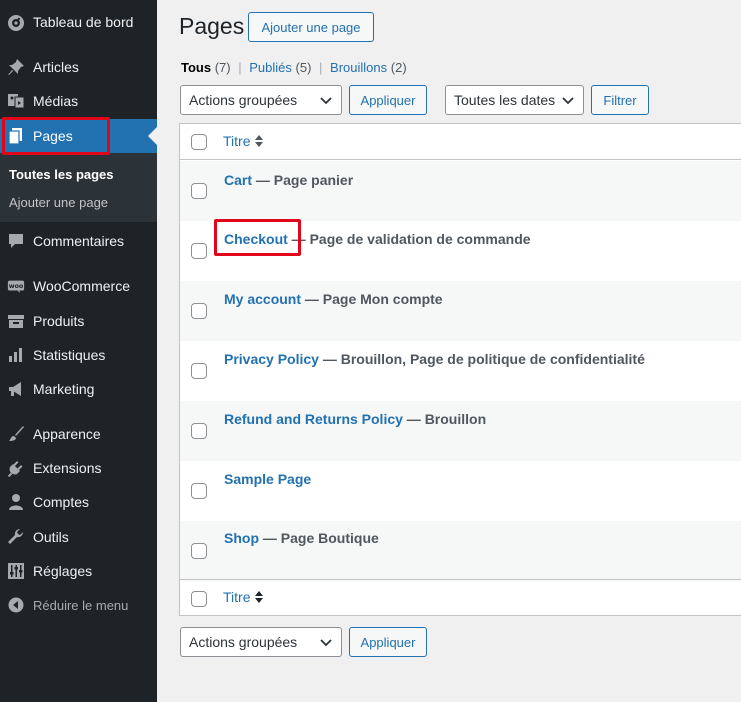 This screenshot has width=741, height=702. I want to click on menu-item-woocommerce: woo WooCommerce, so click(78, 286).